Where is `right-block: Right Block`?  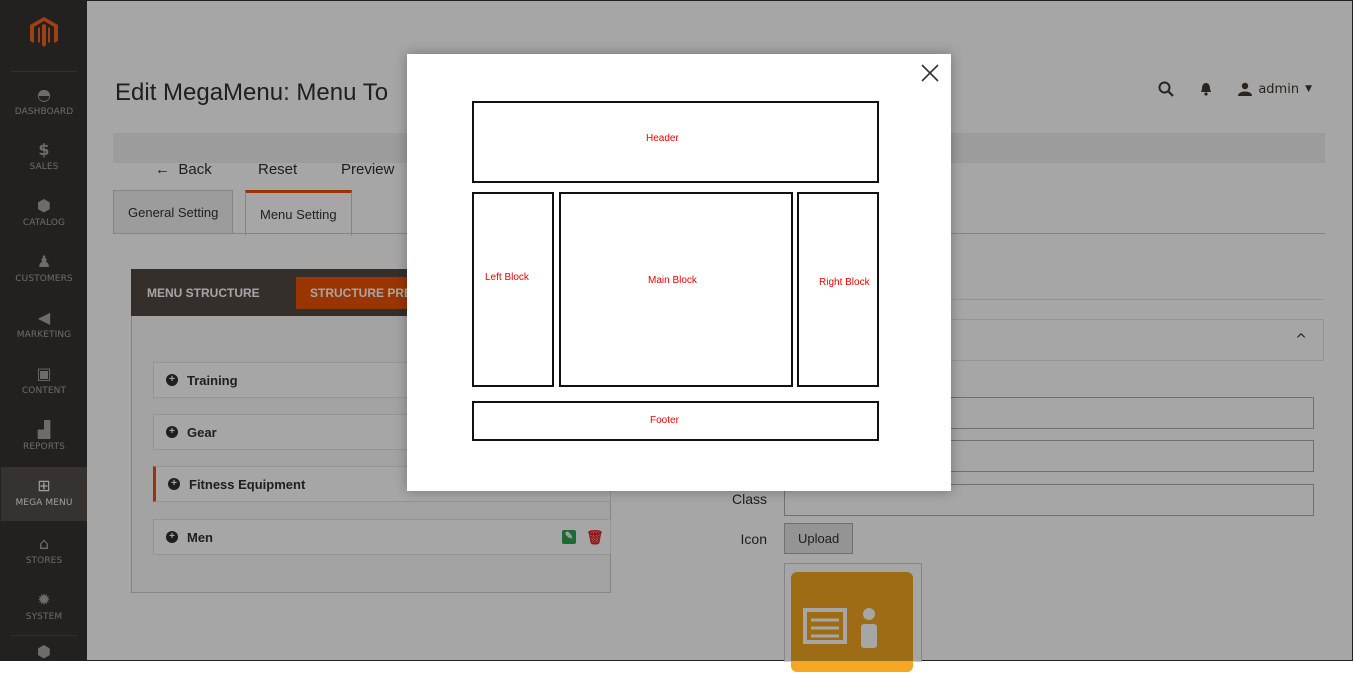 right-block: Right Block is located at coordinates (838, 289).